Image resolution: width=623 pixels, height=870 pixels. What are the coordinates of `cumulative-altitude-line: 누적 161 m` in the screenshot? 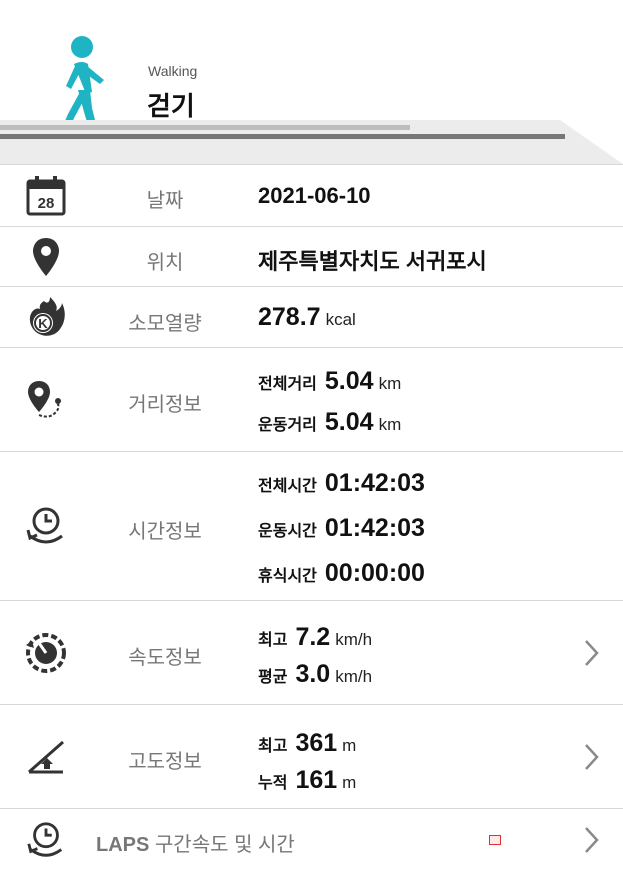 It's located at (307, 780).